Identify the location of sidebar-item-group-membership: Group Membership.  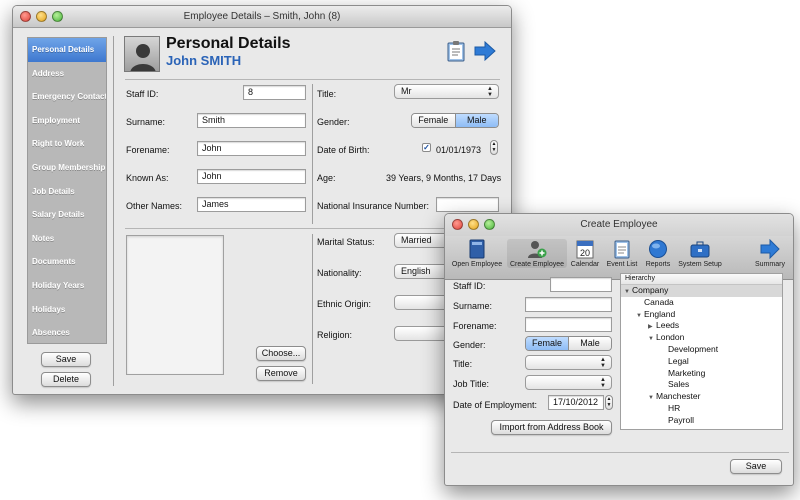
(67, 168).